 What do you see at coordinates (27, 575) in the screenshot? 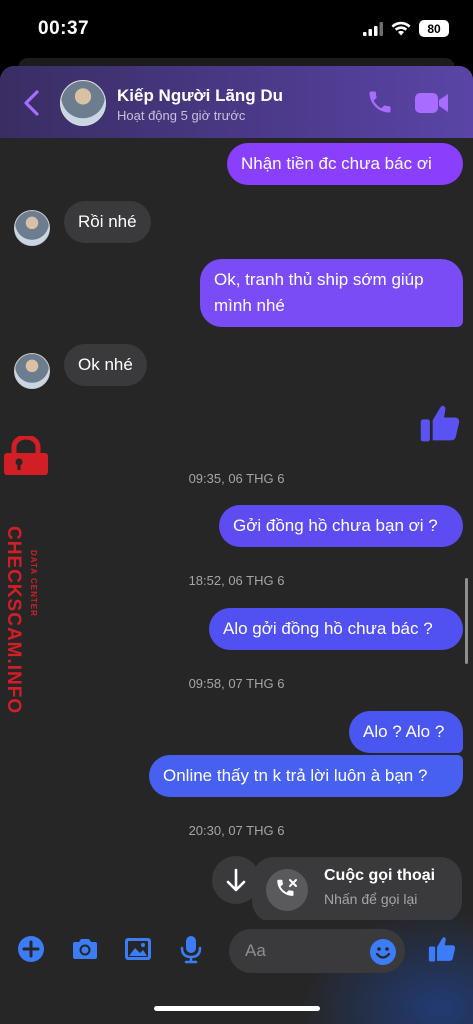
I see `watermark: CHECKSCAM.INFO DATA CENTER` at bounding box center [27, 575].